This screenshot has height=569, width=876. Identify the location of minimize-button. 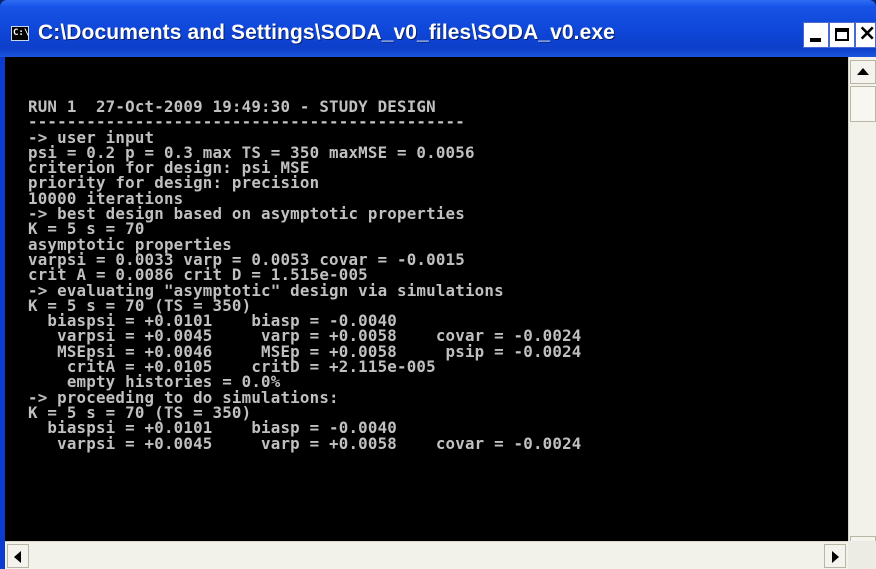
(816, 35).